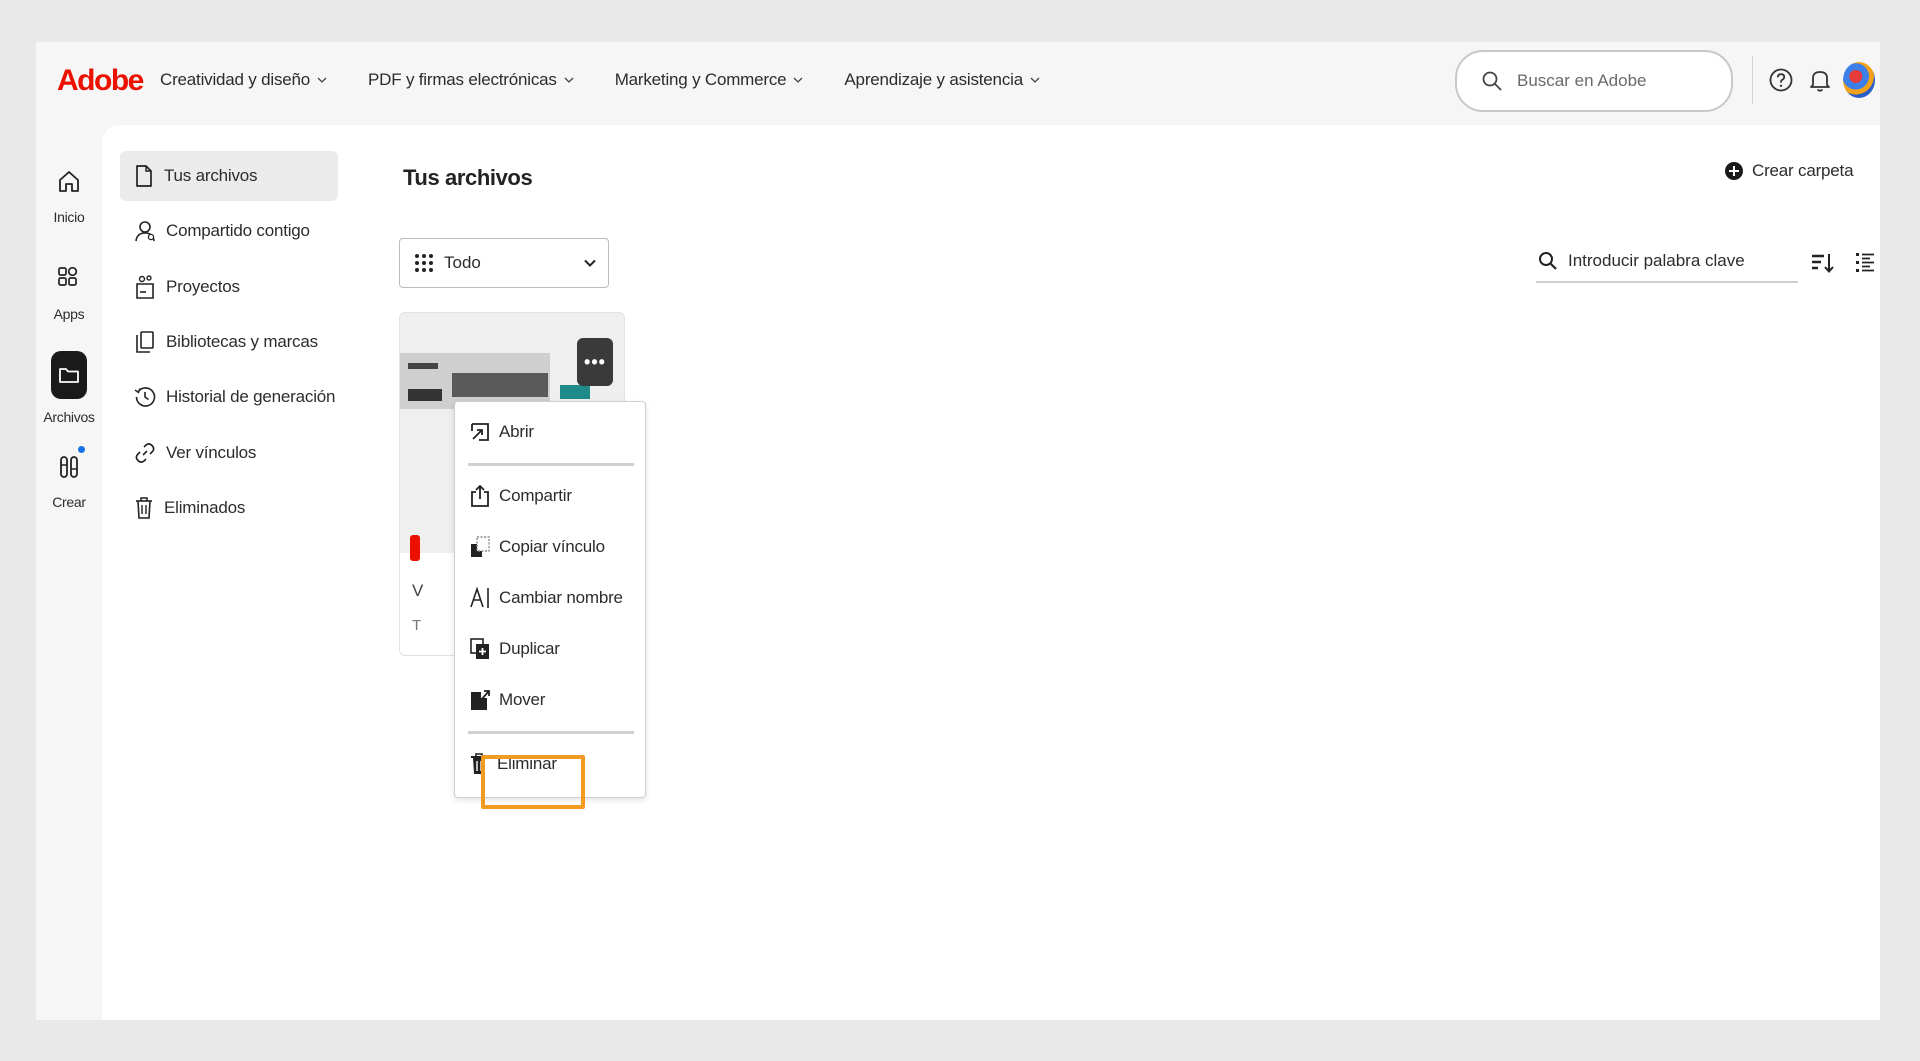 Image resolution: width=1920 pixels, height=1061 pixels. What do you see at coordinates (251, 396) in the screenshot?
I see `sidebar-item-label: Historial de generación` at bounding box center [251, 396].